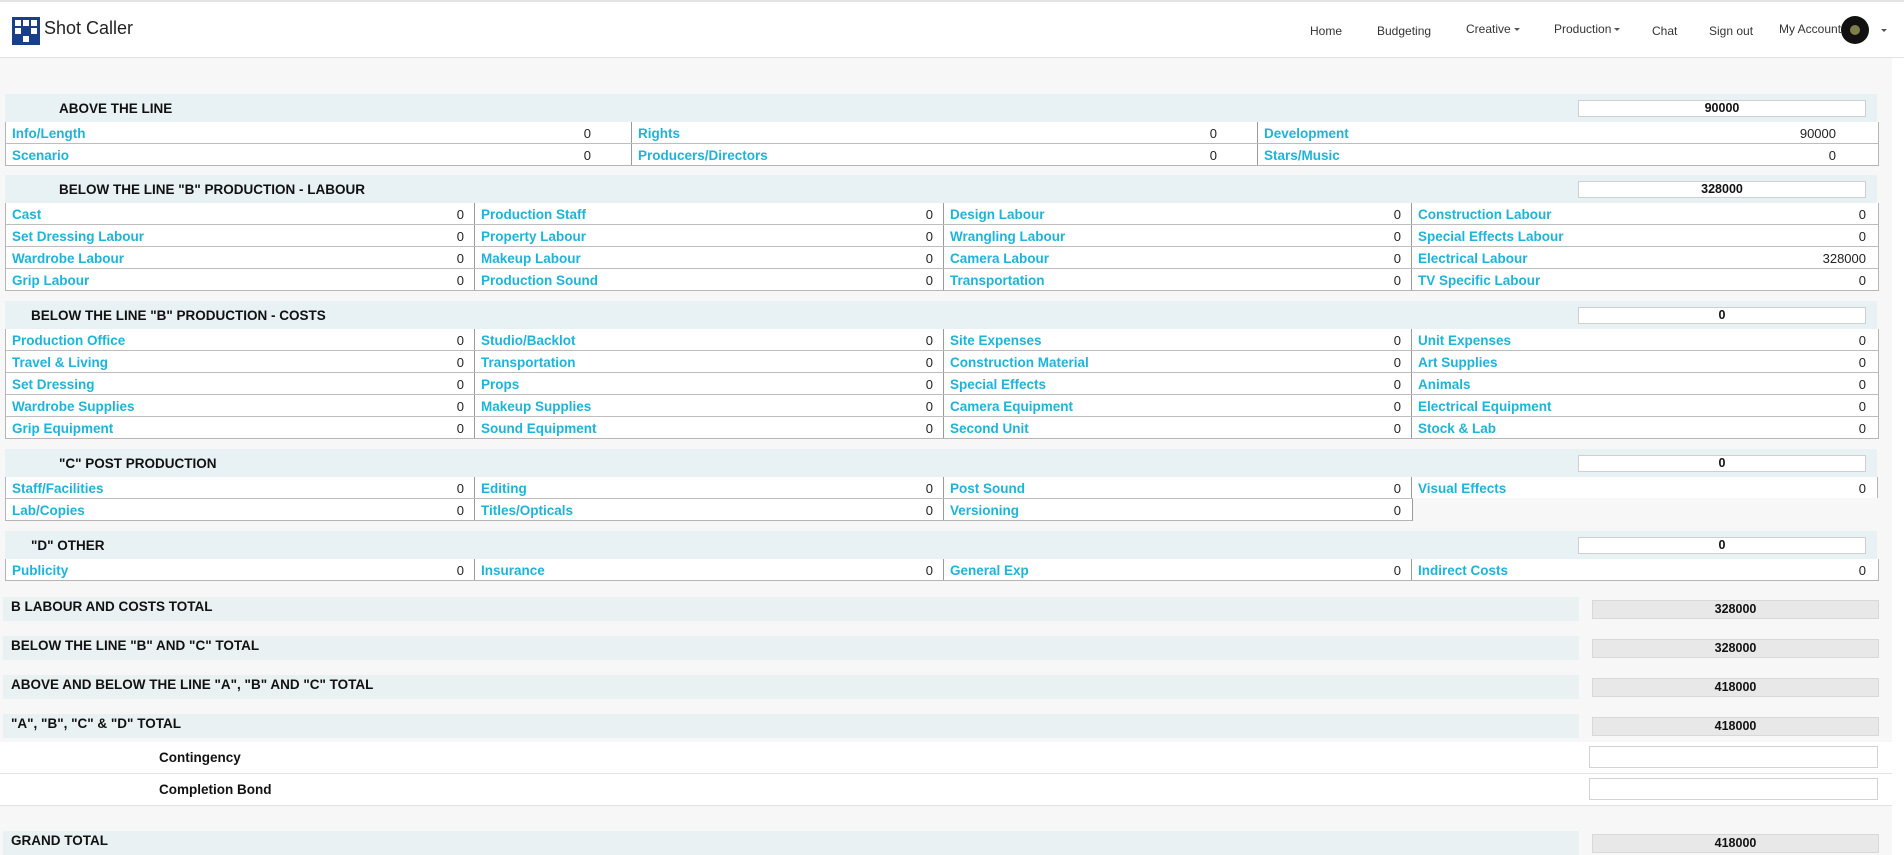  What do you see at coordinates (999, 258) in the screenshot?
I see `category-link: Camera Labour` at bounding box center [999, 258].